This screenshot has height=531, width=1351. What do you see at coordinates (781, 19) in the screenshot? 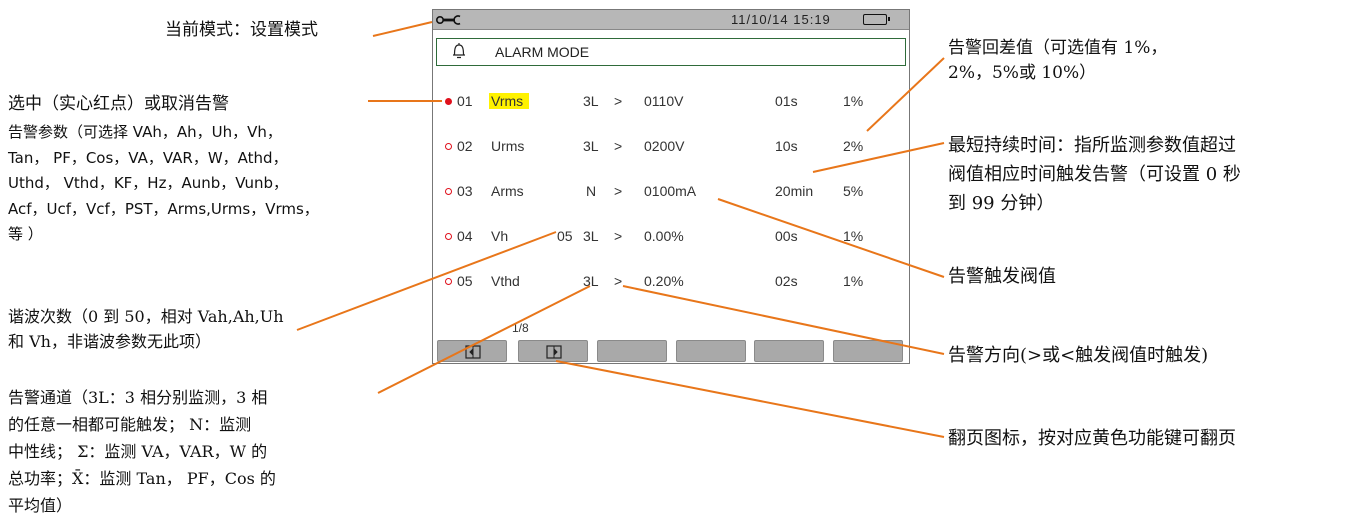
I see `status-datetime: 11/10/14 15:19` at bounding box center [781, 19].